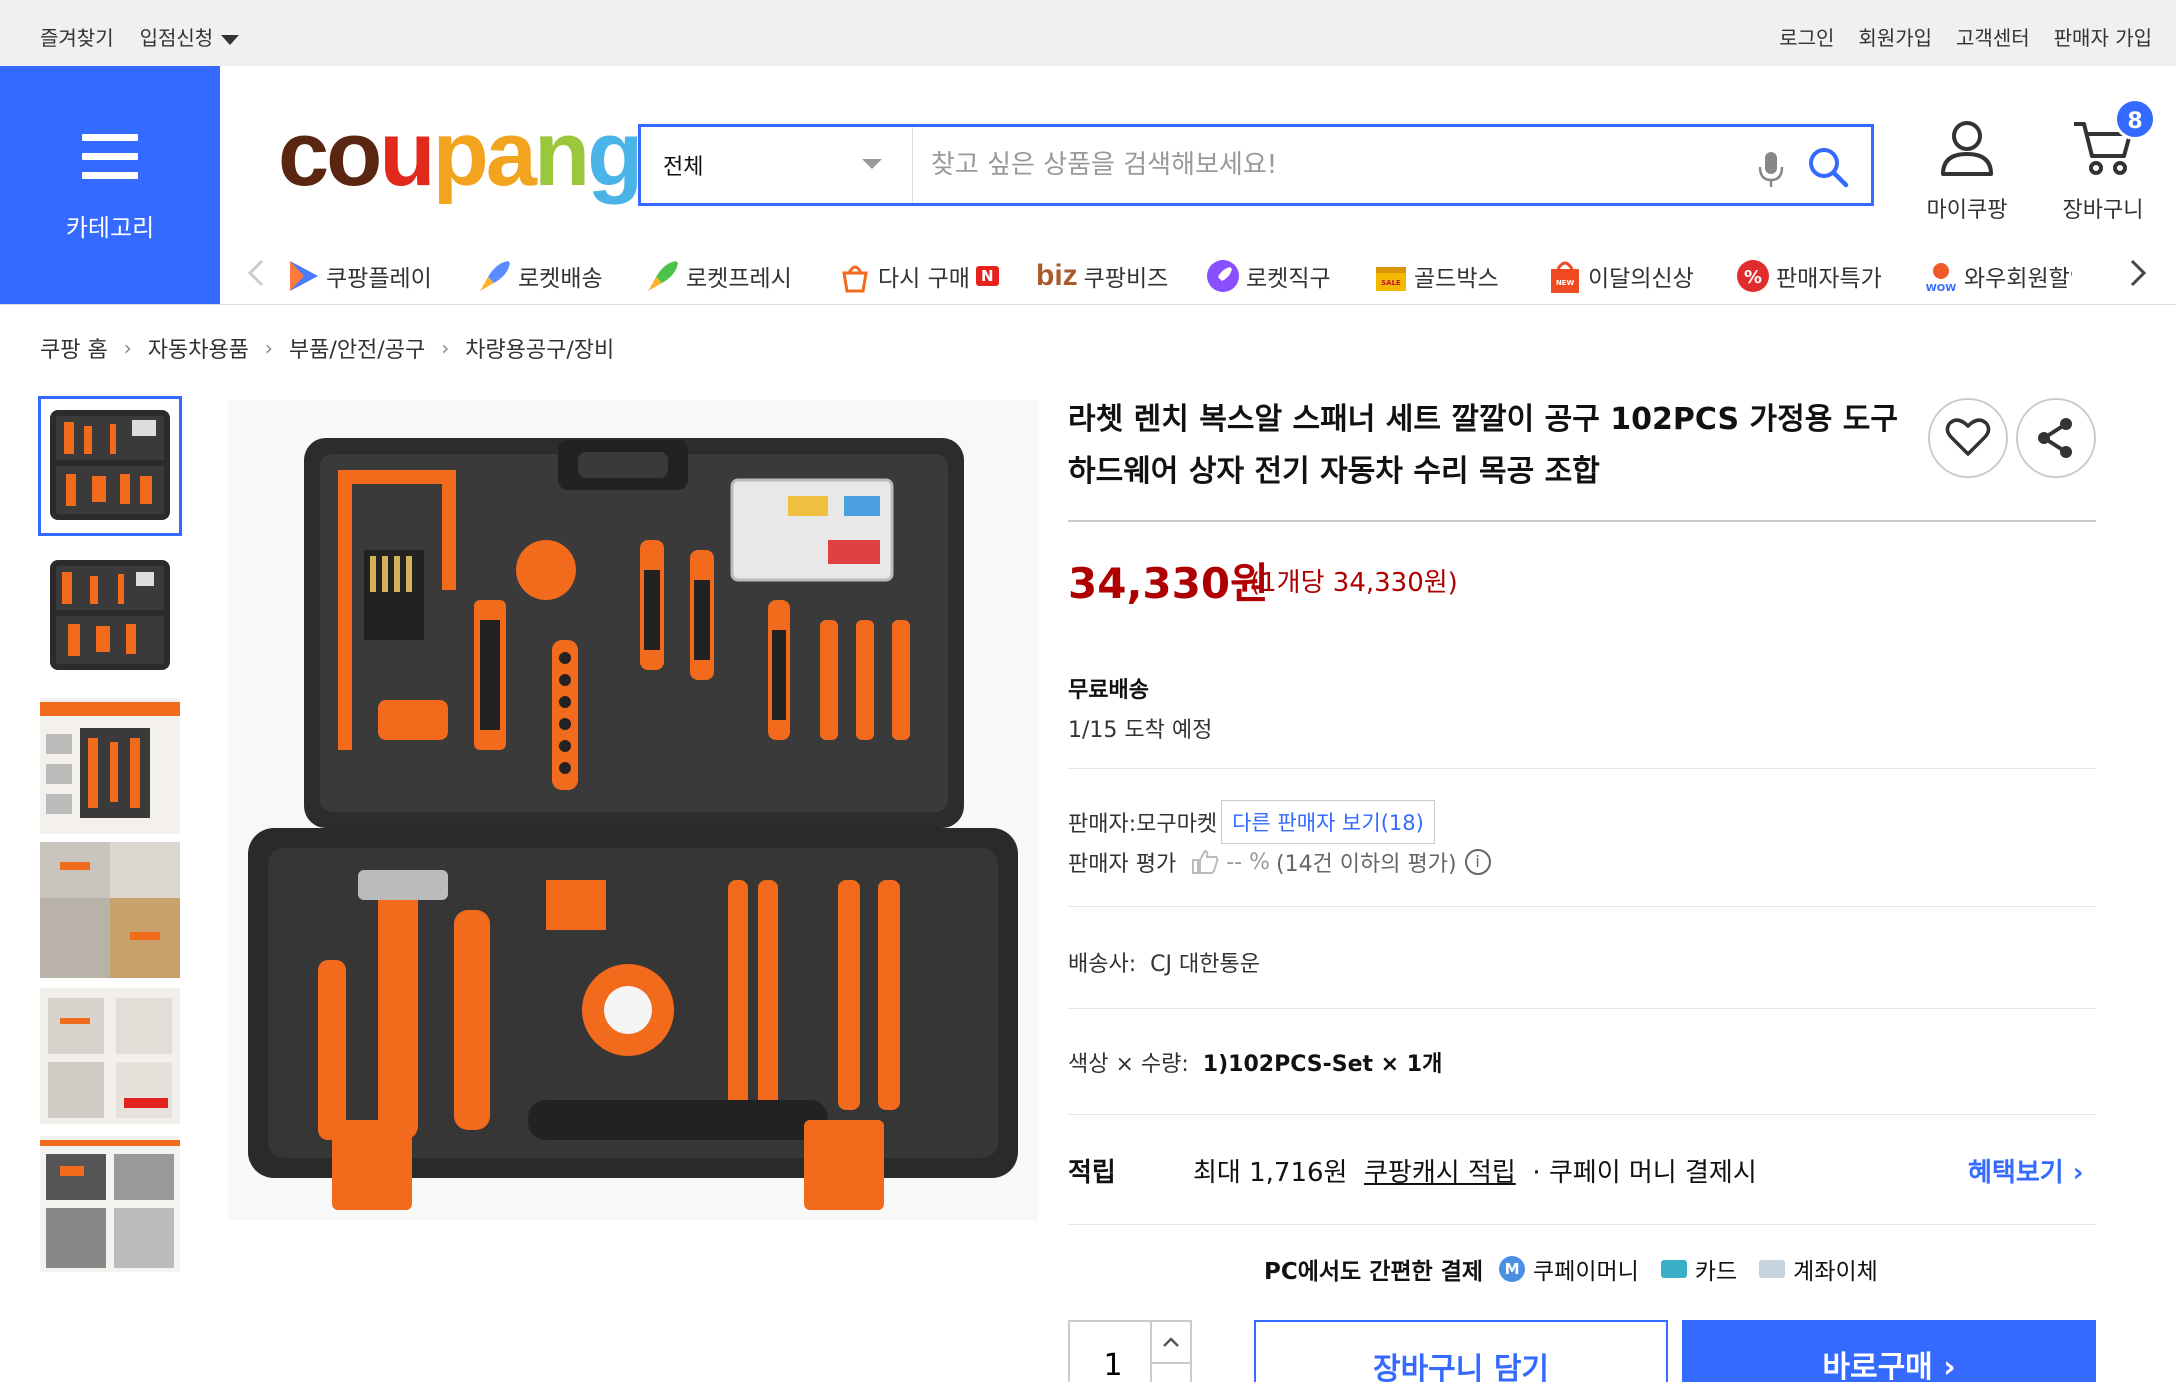 This screenshot has width=2176, height=1382. I want to click on quantity-input, so click(1113, 1365).